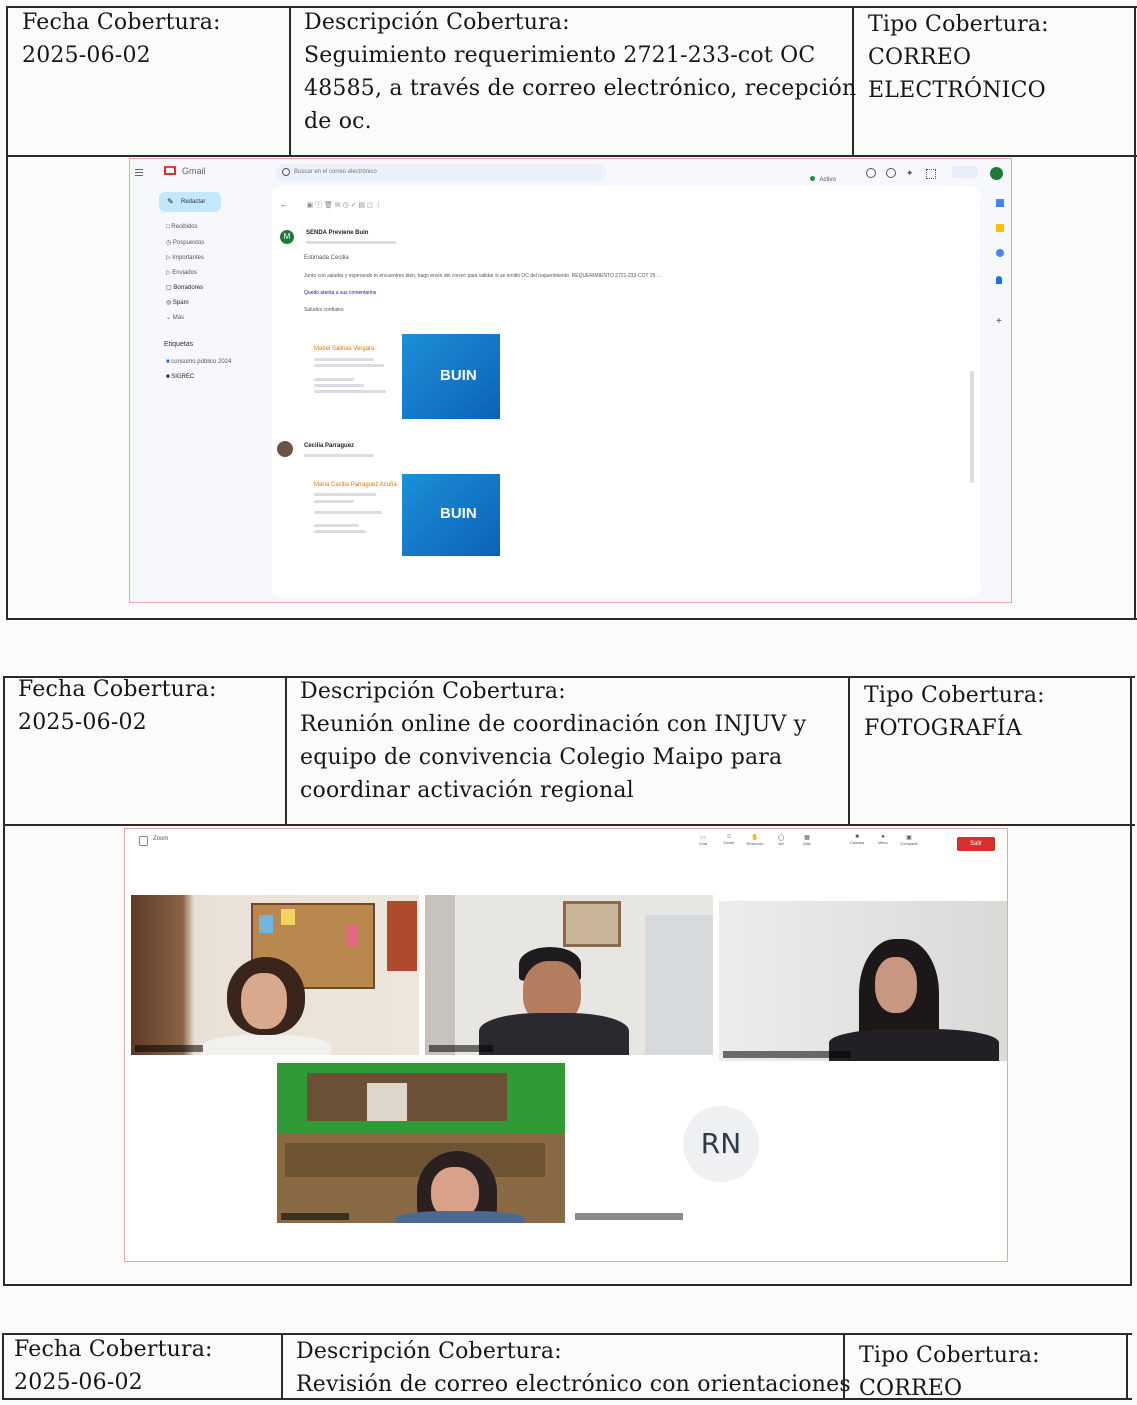 The image size is (1137, 1405). I want to click on search-bar: Buscar en el correo electrónico, so click(441, 173).